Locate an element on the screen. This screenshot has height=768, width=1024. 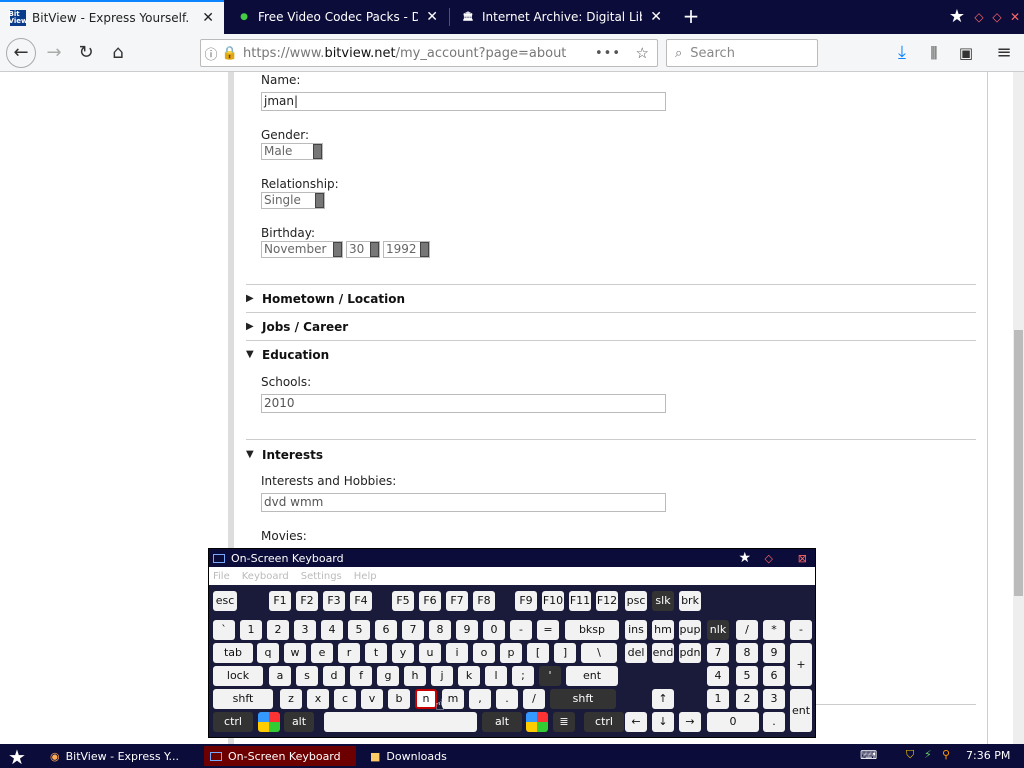
key-F6: F6 is located at coordinates (430, 601).